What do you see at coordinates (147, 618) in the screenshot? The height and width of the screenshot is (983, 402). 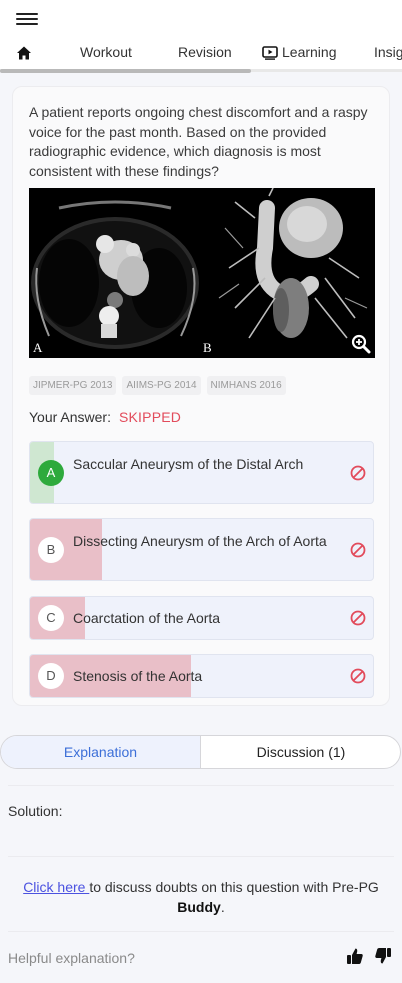 I see `option-text: Coarctation of the Aorta` at bounding box center [147, 618].